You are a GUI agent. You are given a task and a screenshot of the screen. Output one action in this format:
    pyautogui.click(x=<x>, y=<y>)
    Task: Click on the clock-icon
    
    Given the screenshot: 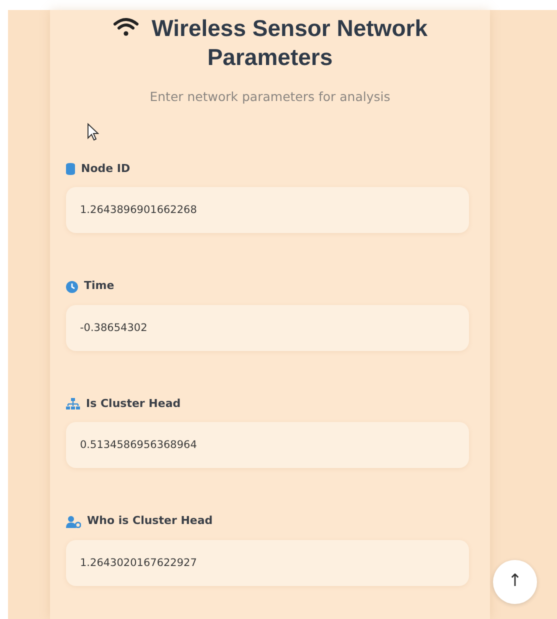 What is the action you would take?
    pyautogui.click(x=72, y=286)
    